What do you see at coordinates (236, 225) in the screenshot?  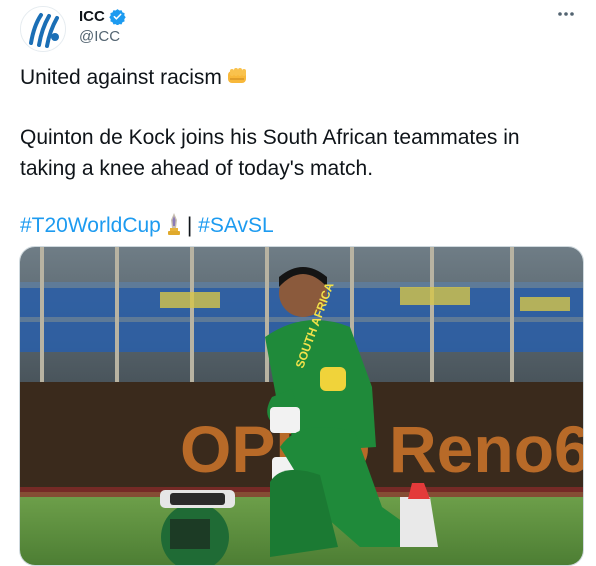 I see `hashtag-savsl: #SAvSL` at bounding box center [236, 225].